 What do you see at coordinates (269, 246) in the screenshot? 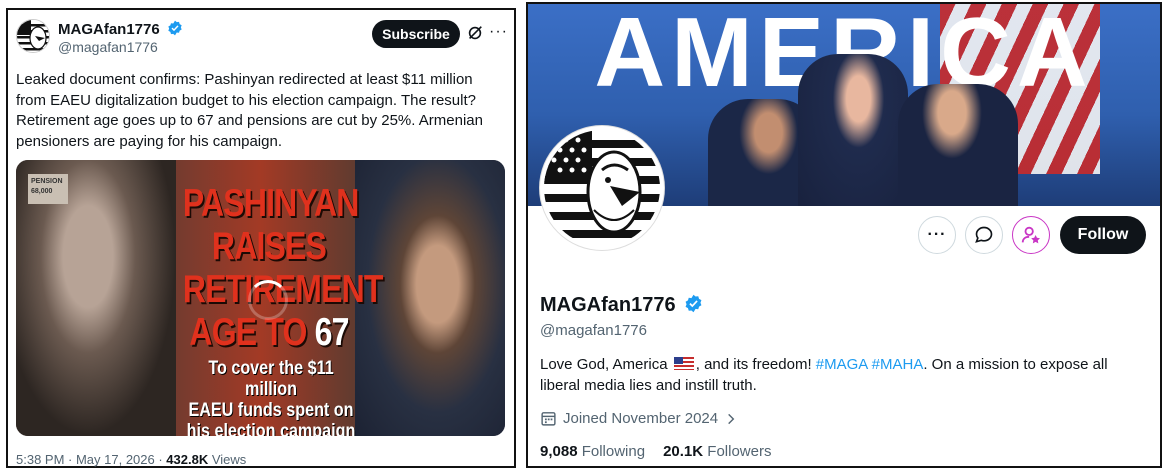
I see `headline-line-2: RAISES` at bounding box center [269, 246].